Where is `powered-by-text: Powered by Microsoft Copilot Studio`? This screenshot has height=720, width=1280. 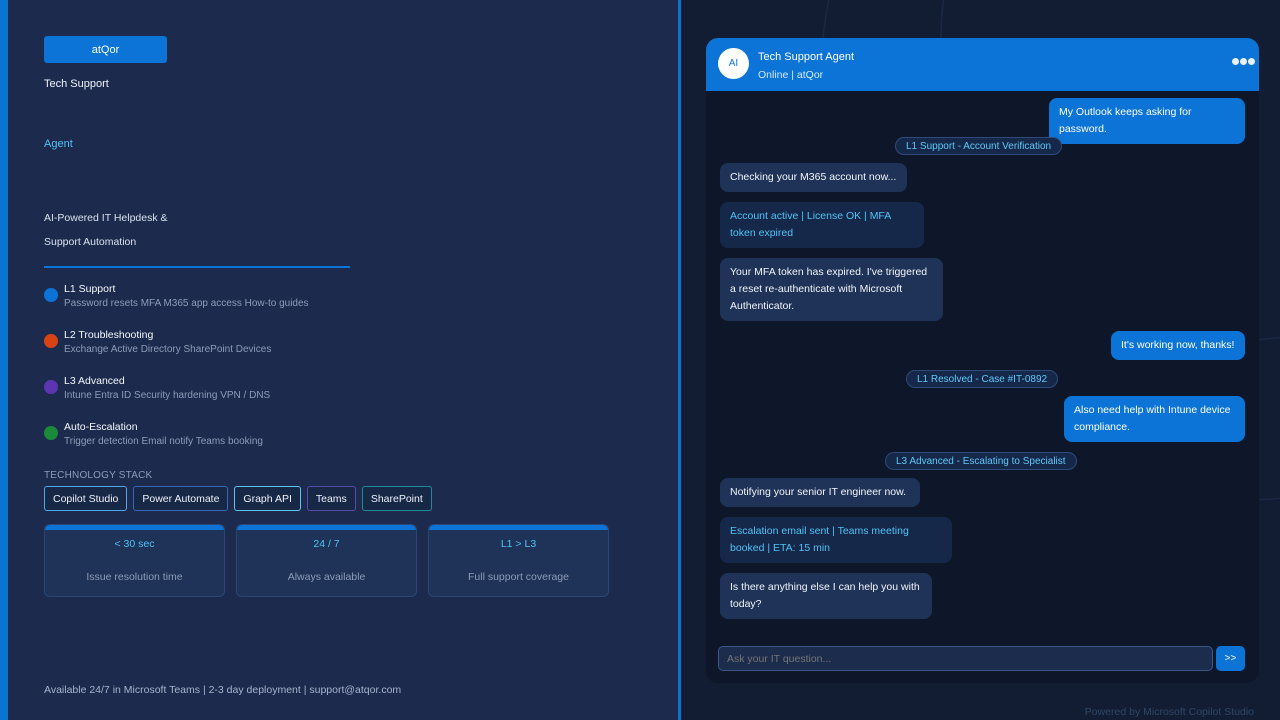 powered-by-text: Powered by Microsoft Copilot Studio is located at coordinates (1169, 712).